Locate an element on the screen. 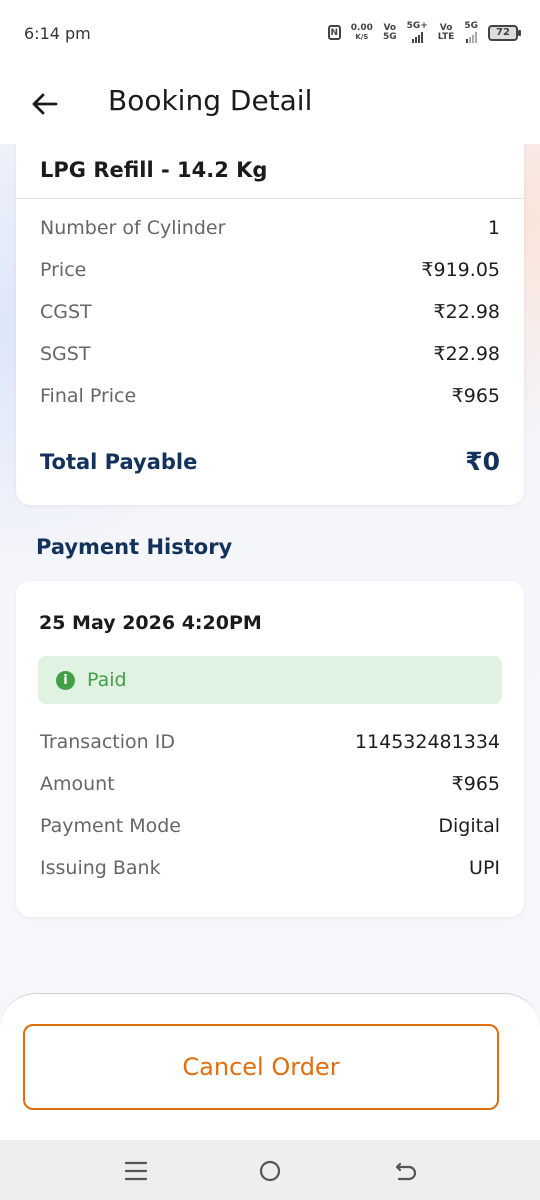  row-label: Issuing Bank is located at coordinates (100, 868).